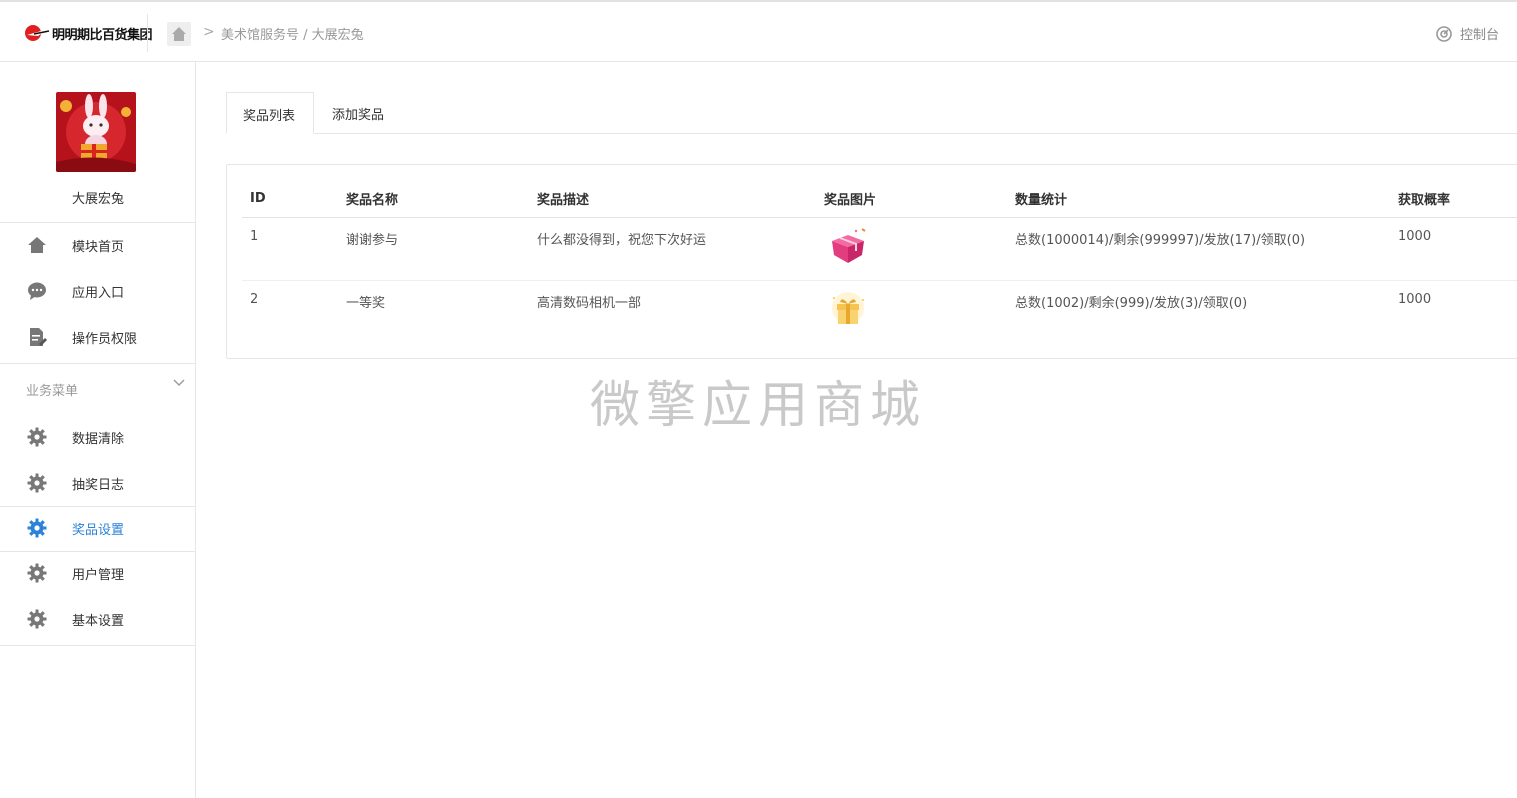  I want to click on sidebar-item-operator-permissions: 操作员权限, so click(98, 337).